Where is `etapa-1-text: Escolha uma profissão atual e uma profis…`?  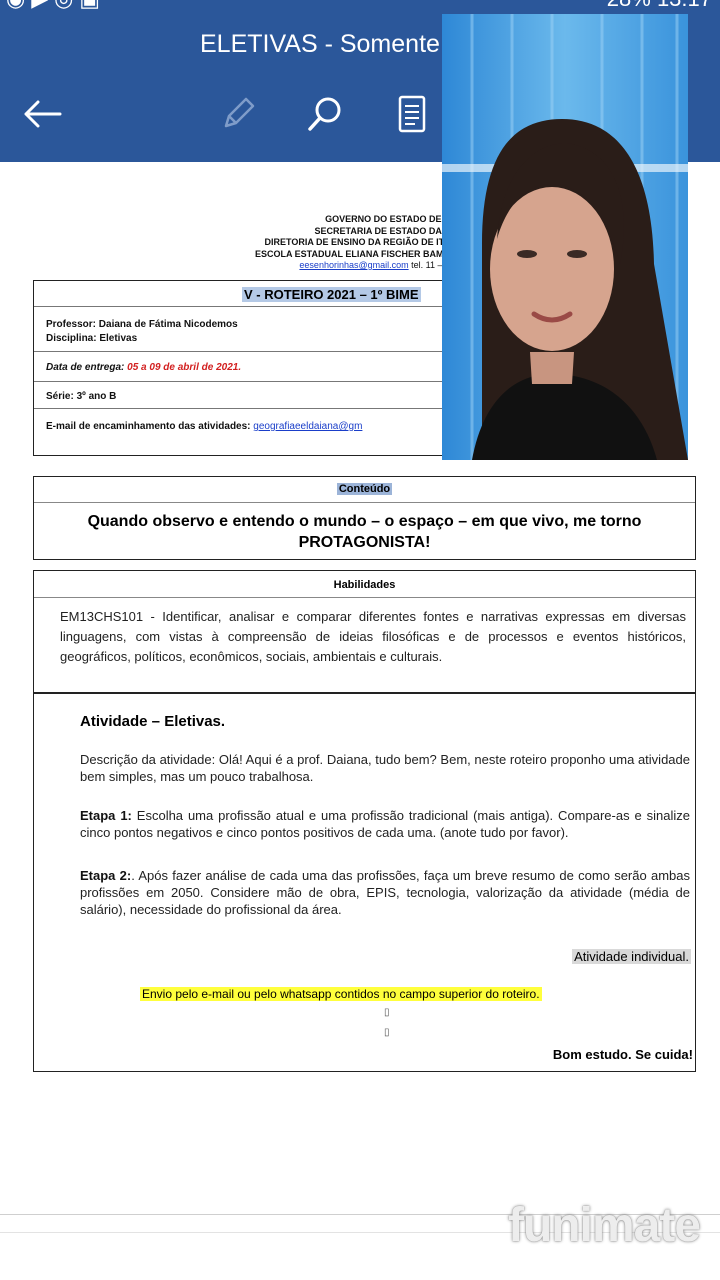 etapa-1-text: Escolha uma profissão atual e uma profis… is located at coordinates (385, 824).